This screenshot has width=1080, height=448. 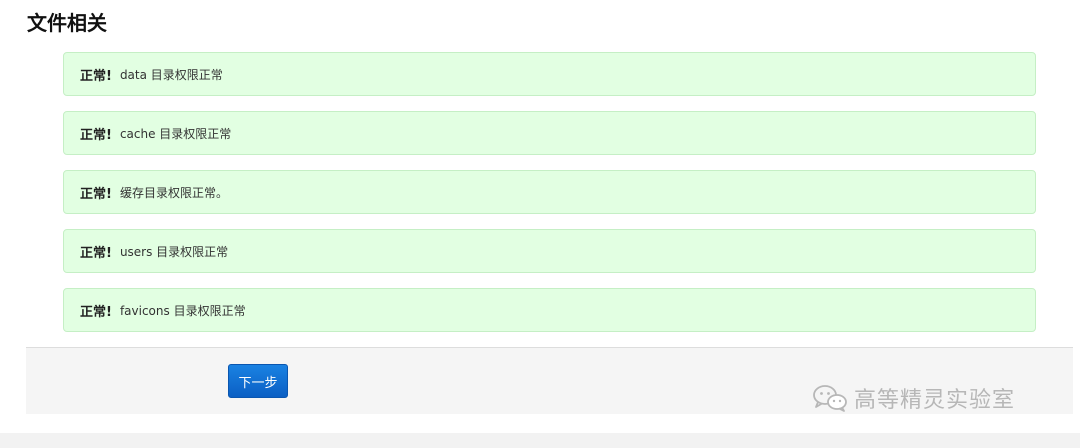 I want to click on alert-message: data 目录权限正常, so click(x=171, y=74).